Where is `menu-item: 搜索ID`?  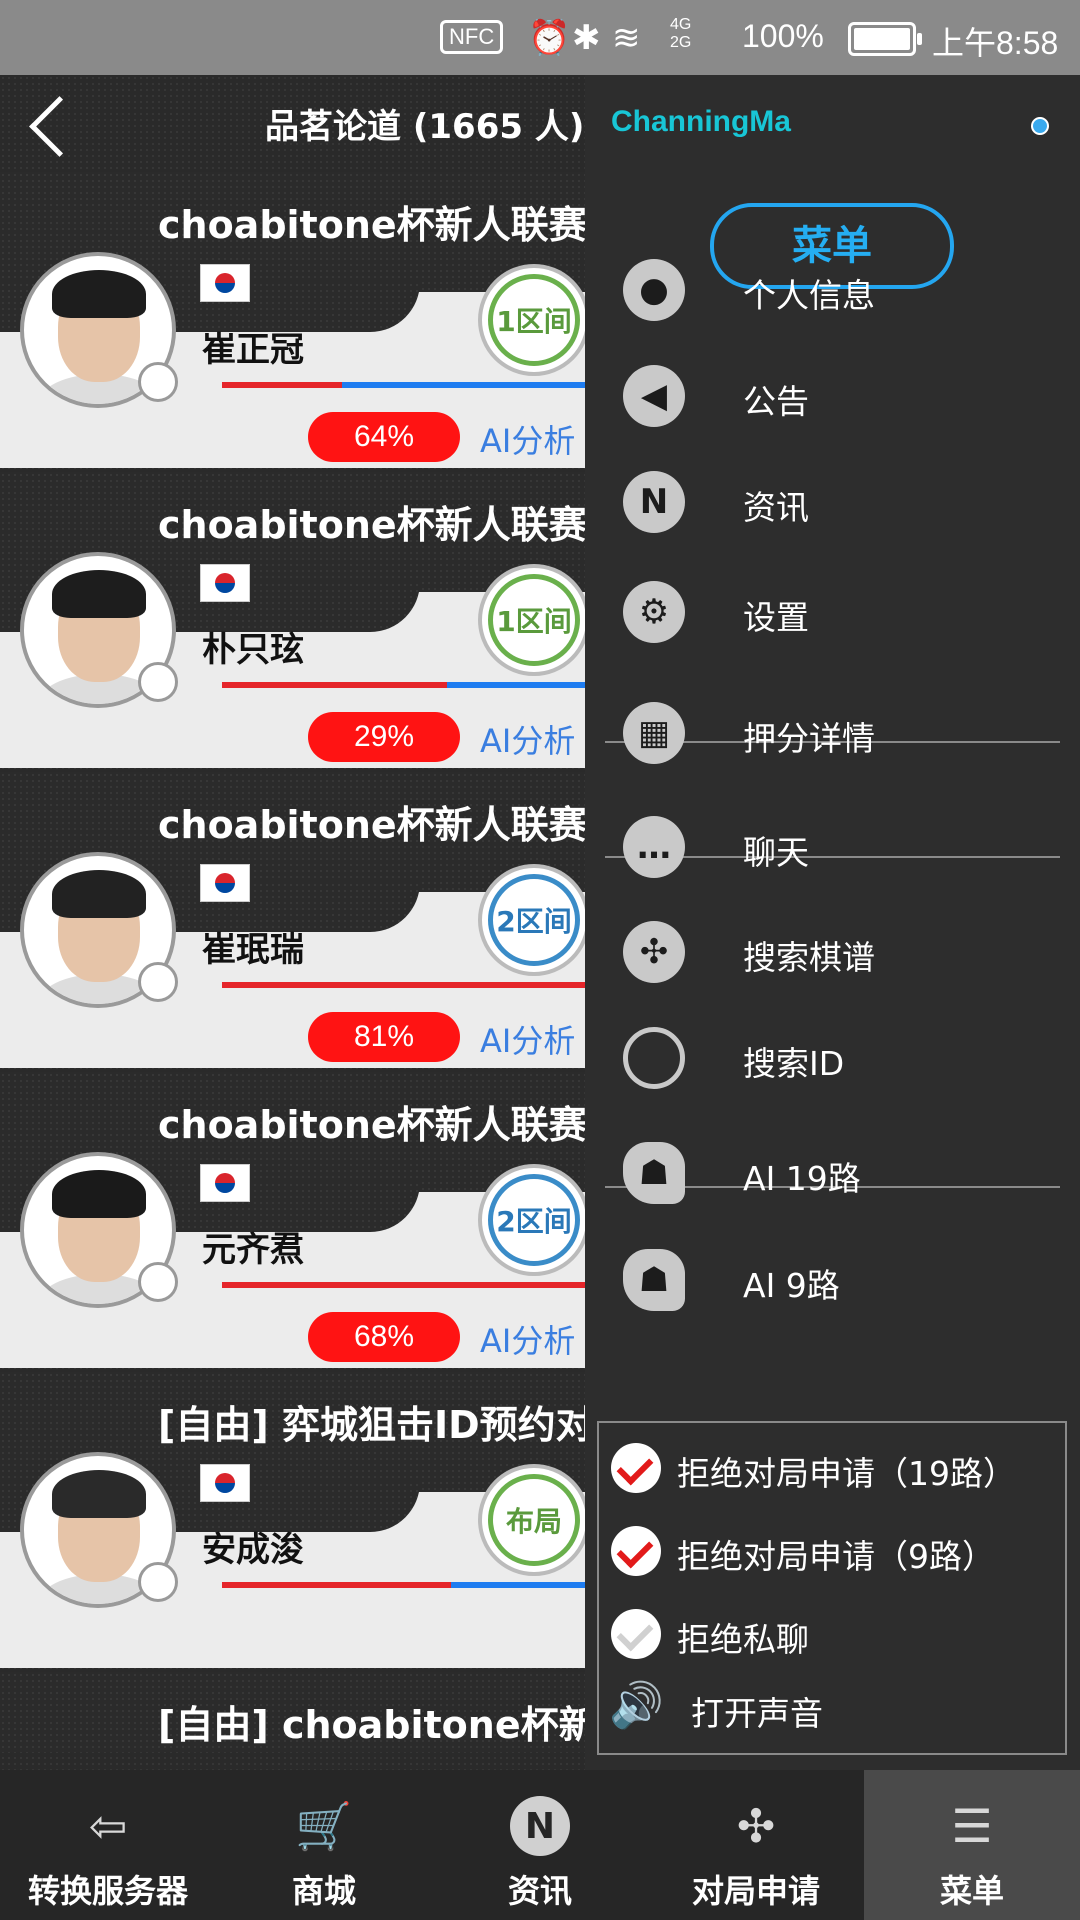
menu-item: 搜索ID is located at coordinates (832, 1058).